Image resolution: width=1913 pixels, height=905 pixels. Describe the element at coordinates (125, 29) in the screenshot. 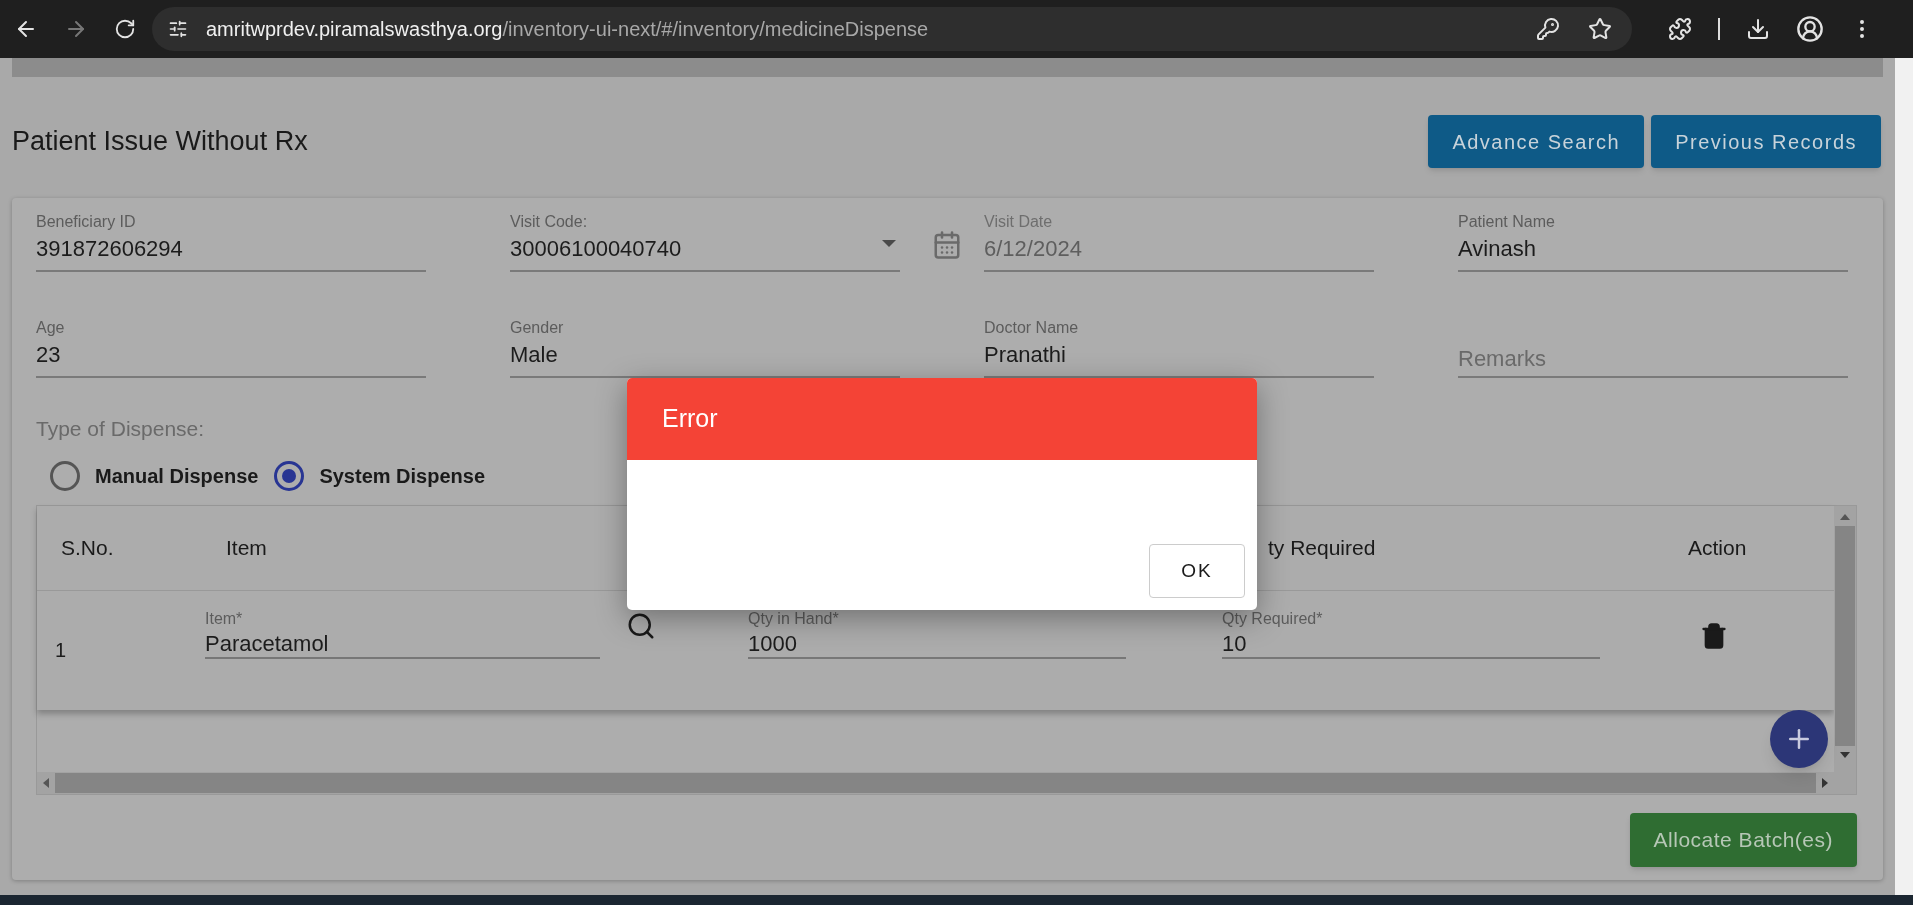

I see `reload-icon` at that location.